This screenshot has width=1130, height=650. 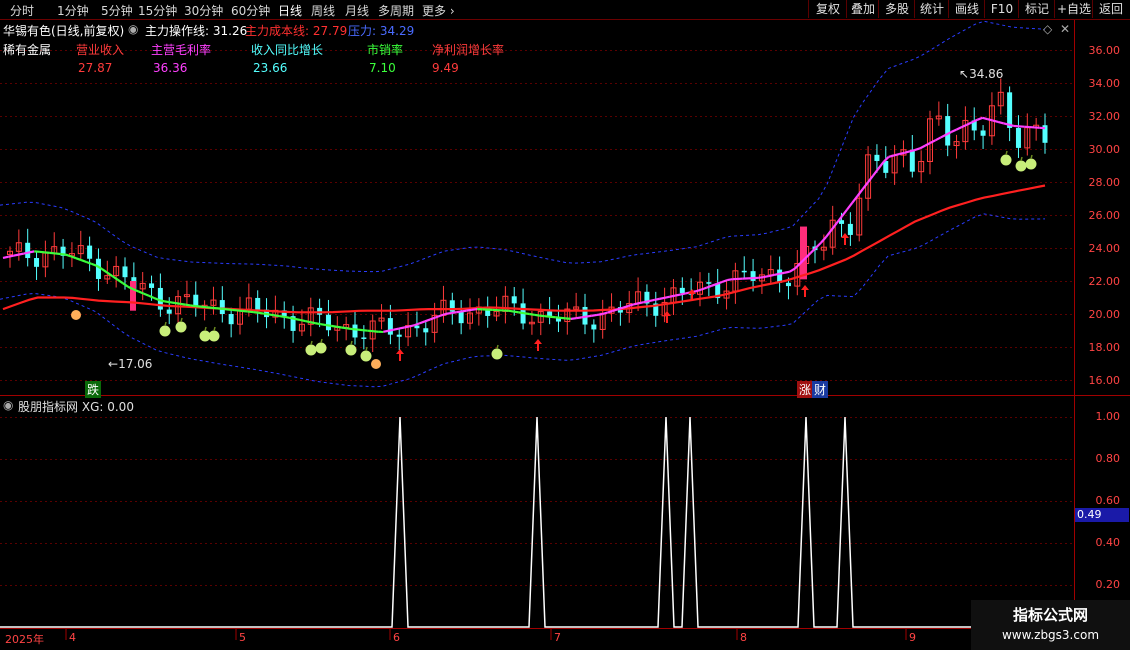 What do you see at coordinates (1104, 116) in the screenshot?
I see `y-tick-32: 32.00` at bounding box center [1104, 116].